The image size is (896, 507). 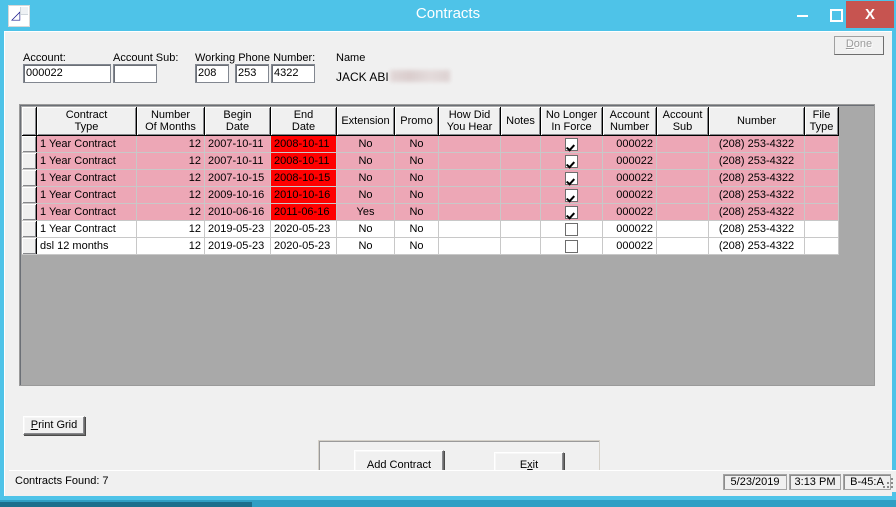 I want to click on cell-end-date: 2008-10-15, so click(x=303, y=178).